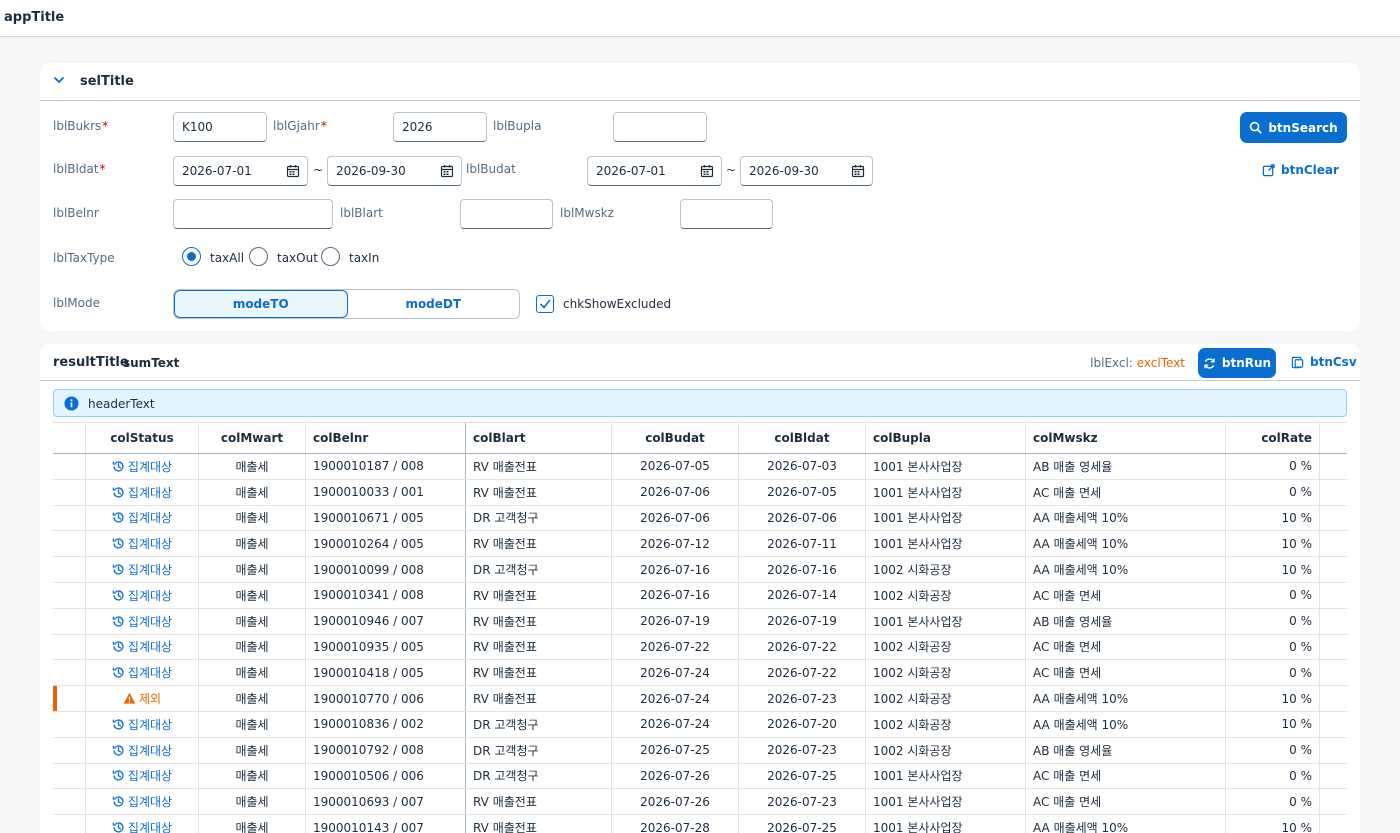 This screenshot has height=833, width=1400. I want to click on clock-history-icon, so click(118, 466).